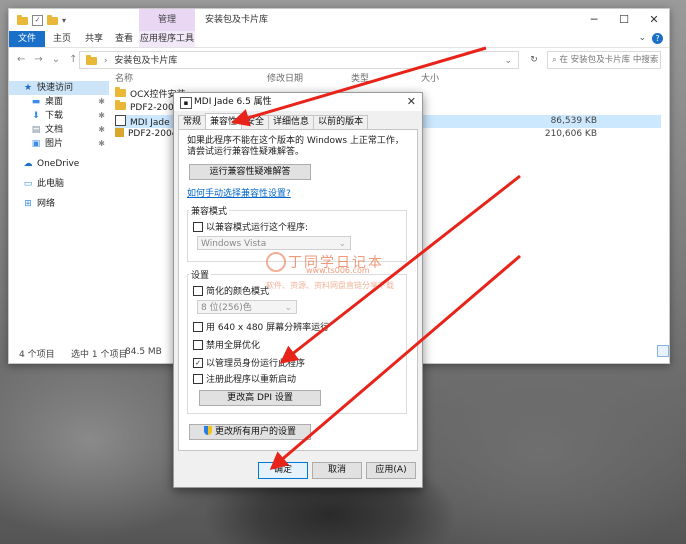 The image size is (686, 544). I want to click on arrow-to-compat-tab, so click(359, 86).